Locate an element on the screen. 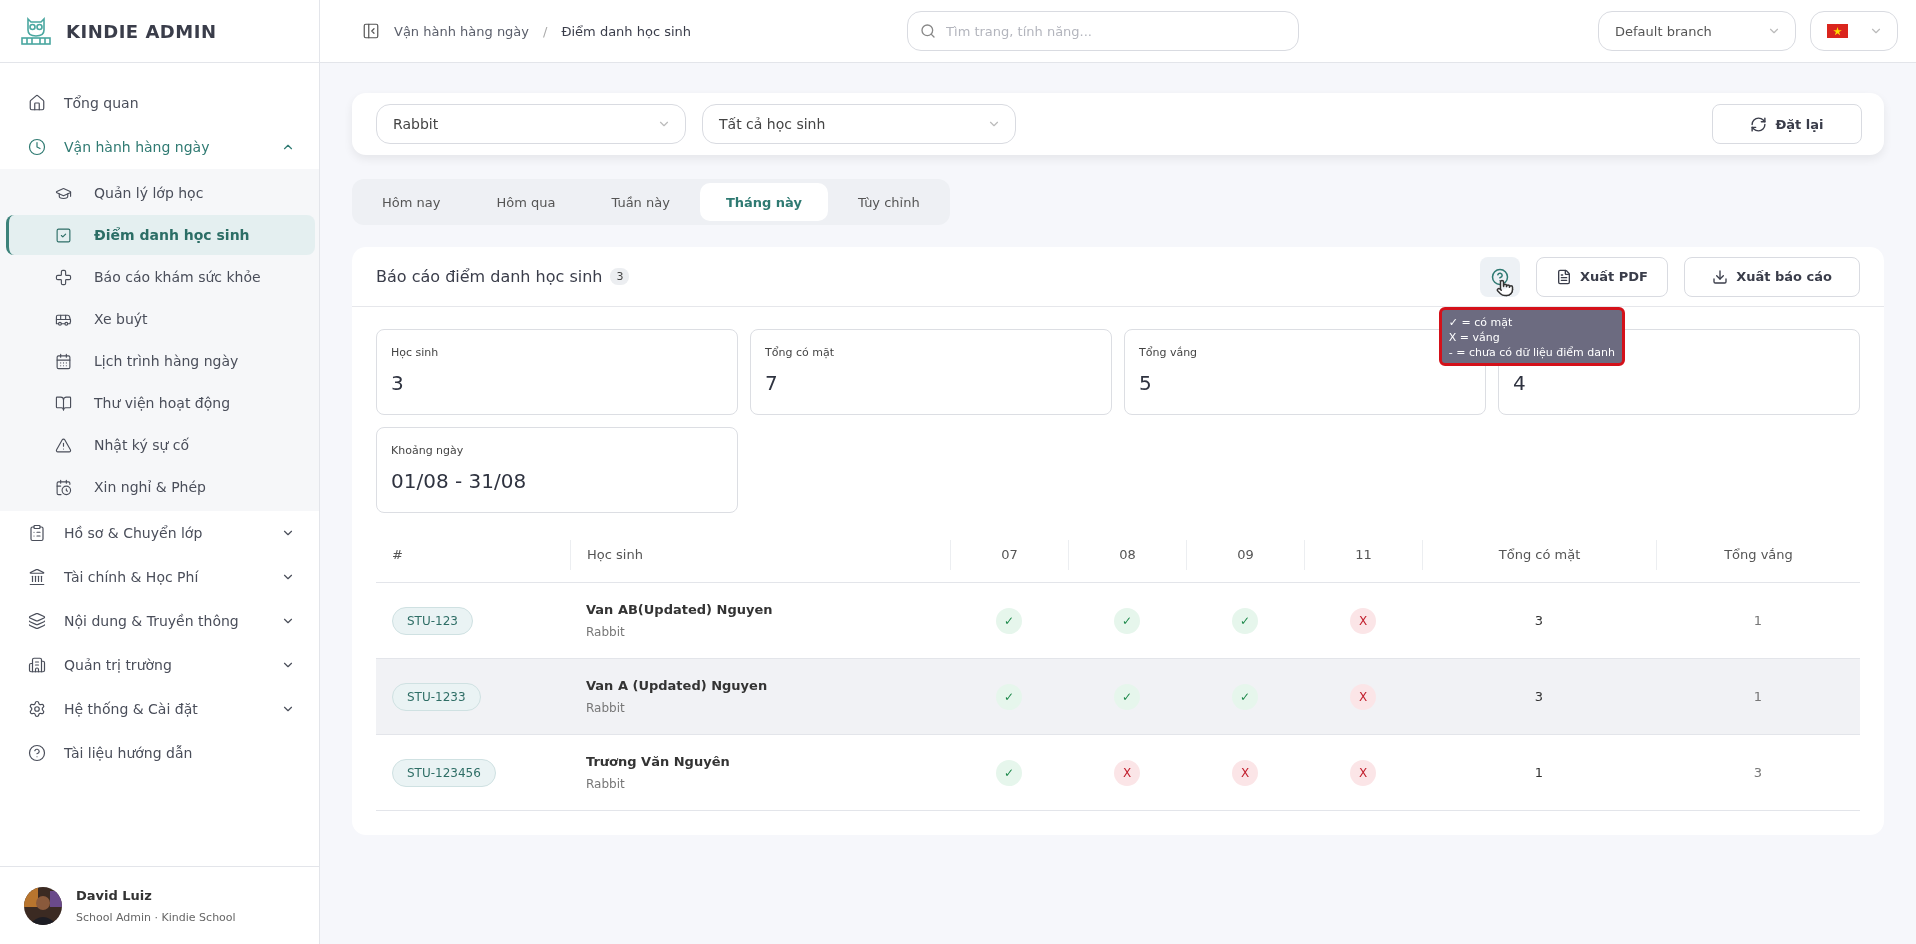 The width and height of the screenshot is (1916, 944). hand-cursor-icon is located at coordinates (1505, 287).